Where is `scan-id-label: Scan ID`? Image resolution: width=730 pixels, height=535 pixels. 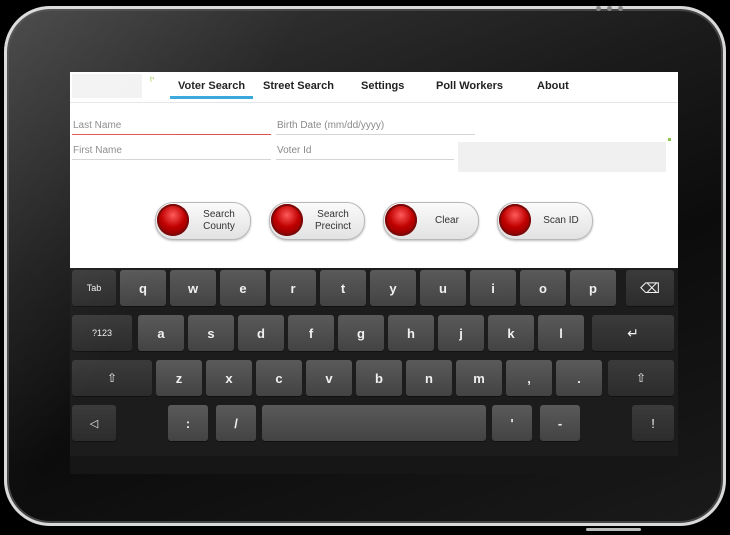 scan-id-label: Scan ID is located at coordinates (561, 220).